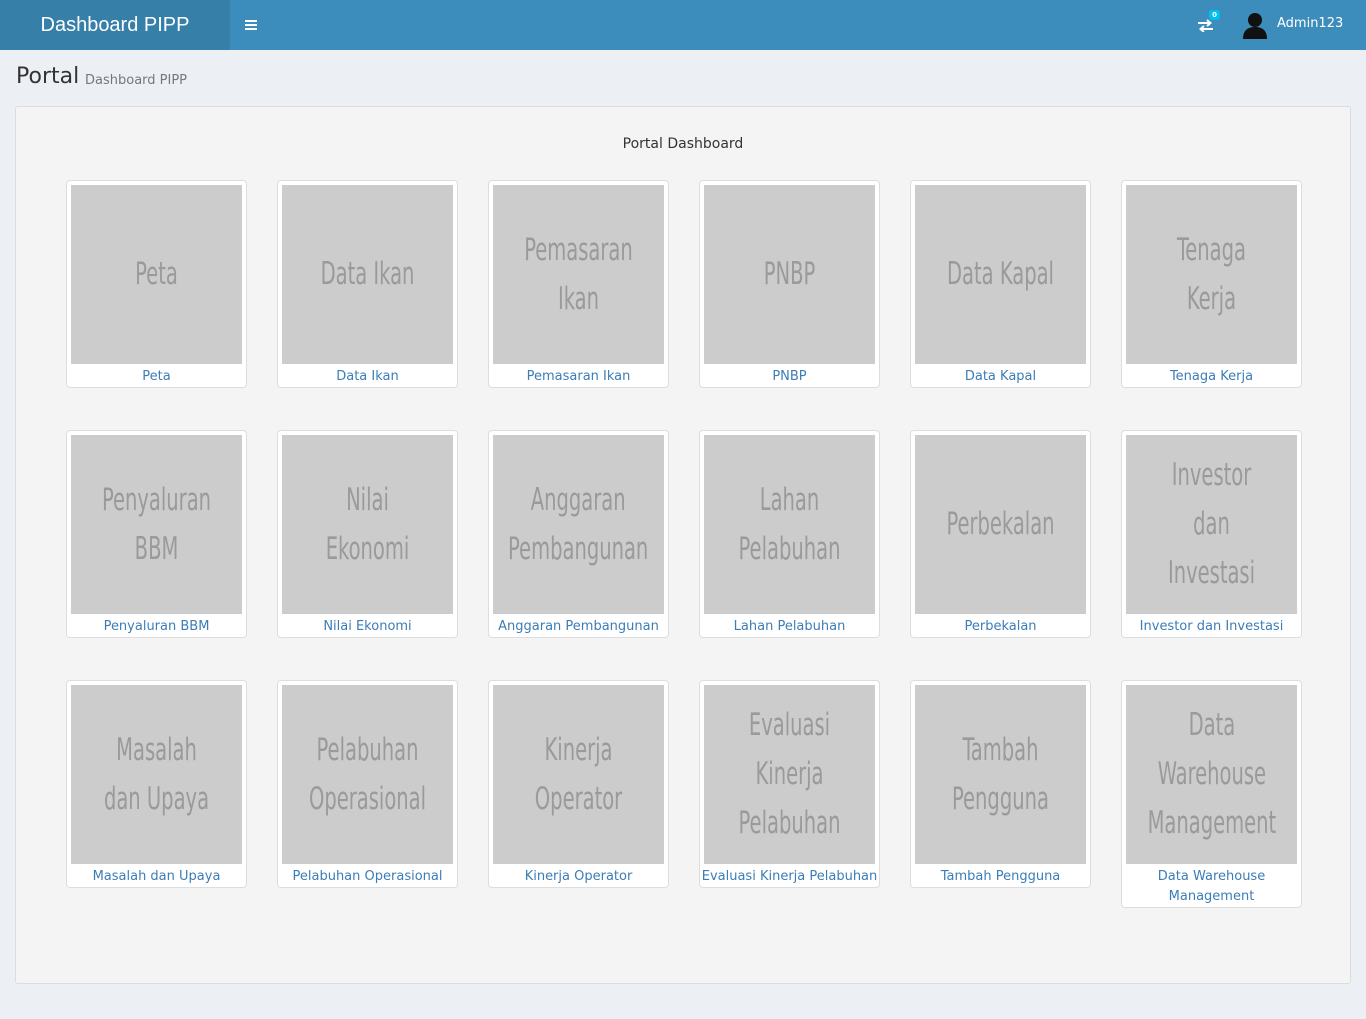 This screenshot has height=1019, width=1366. What do you see at coordinates (1310, 23) in the screenshot?
I see `username-label: Admin123` at bounding box center [1310, 23].